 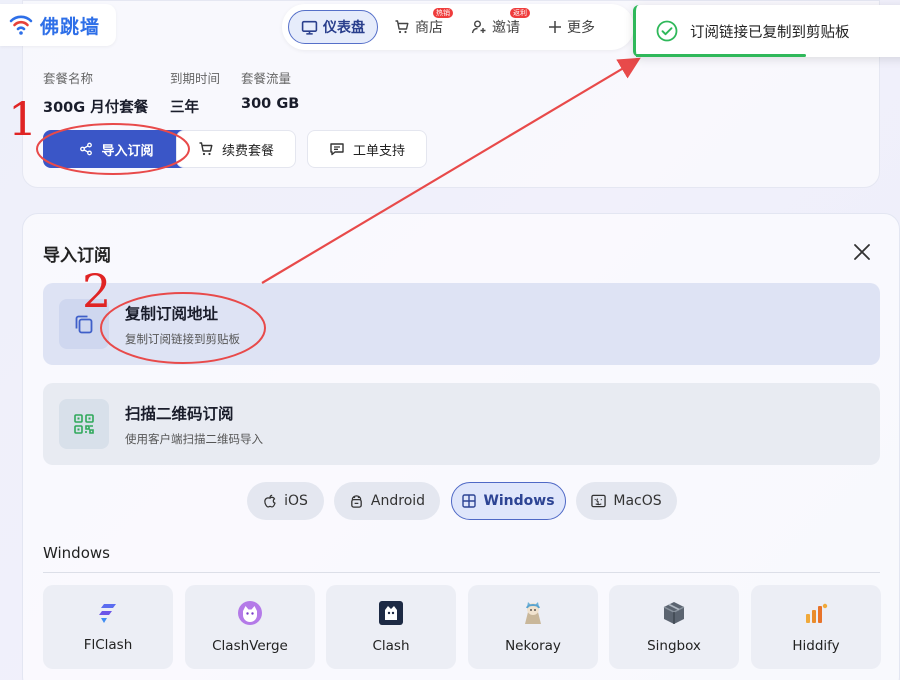 What do you see at coordinates (250, 613) in the screenshot?
I see `clashverge-icon` at bounding box center [250, 613].